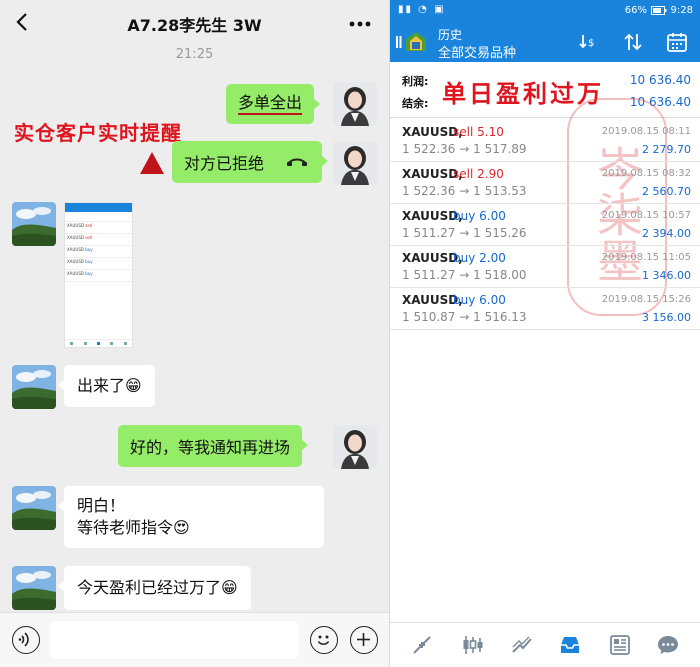 This screenshot has height=667, width=700. Describe the element at coordinates (660, 80) in the screenshot. I see `profit-value: 10 636.40` at that location.